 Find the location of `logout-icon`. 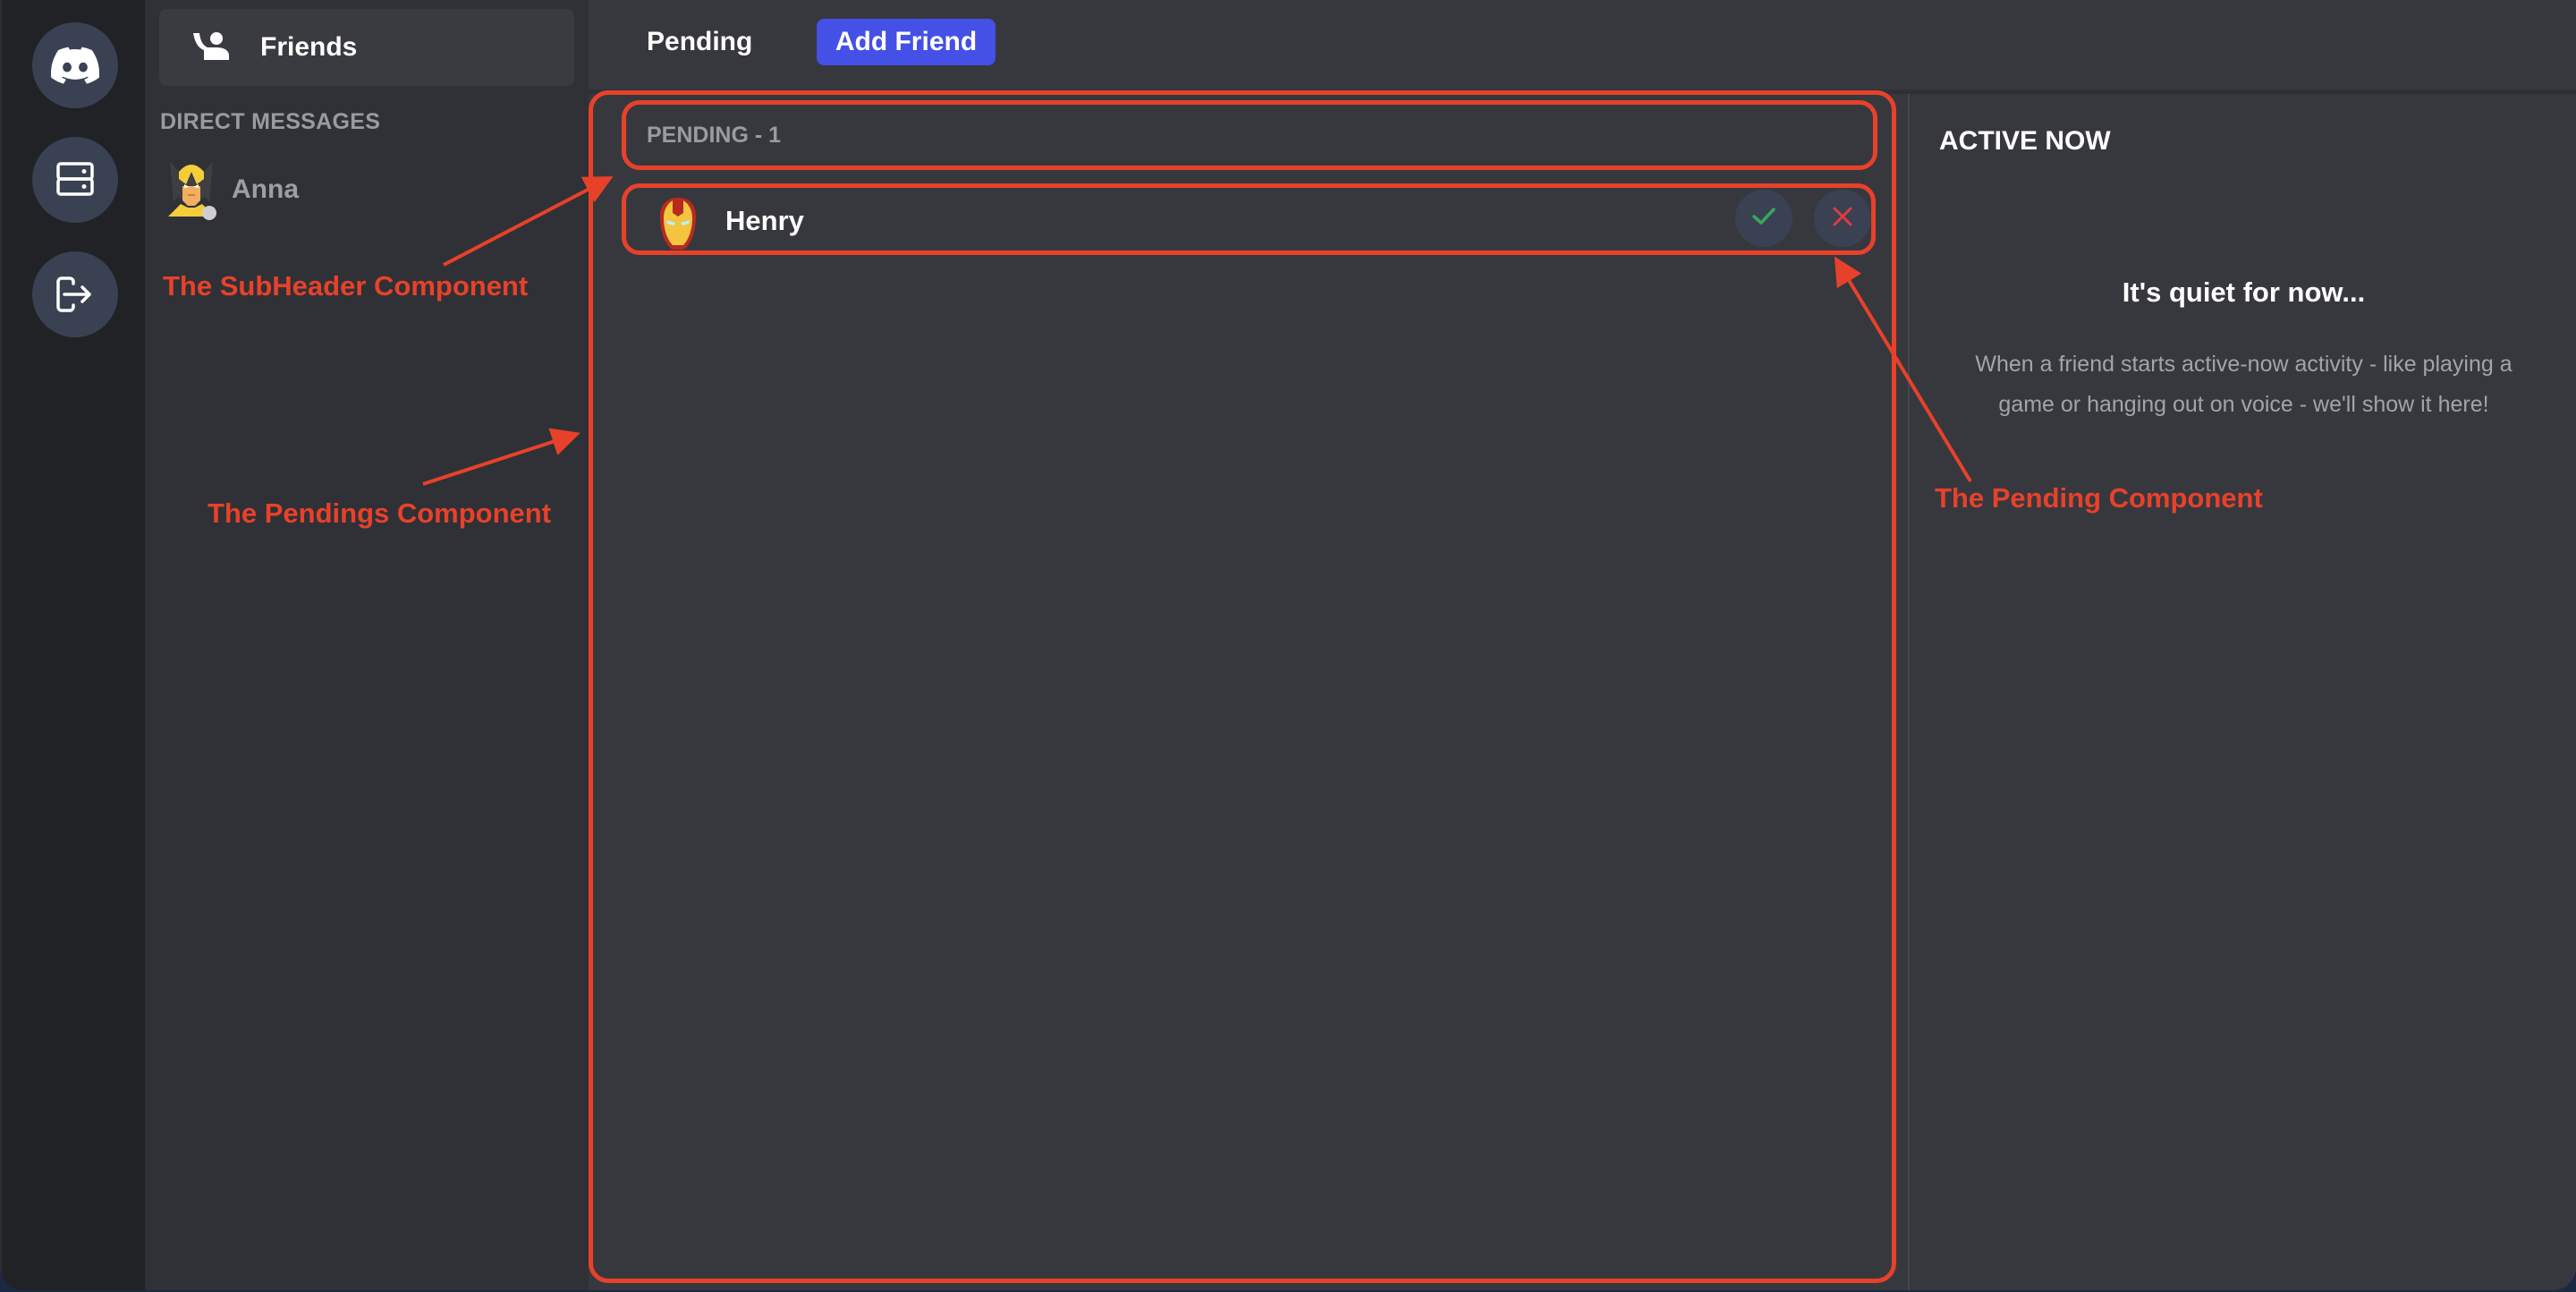

logout-icon is located at coordinates (75, 294).